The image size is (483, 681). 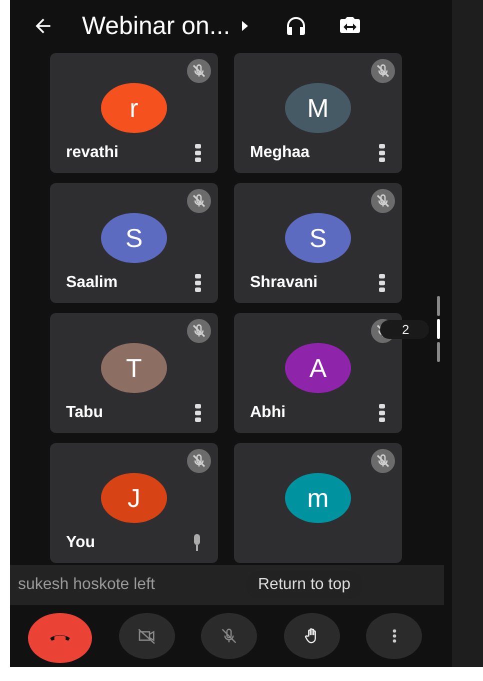 I want to click on avatar: T, so click(x=134, y=368).